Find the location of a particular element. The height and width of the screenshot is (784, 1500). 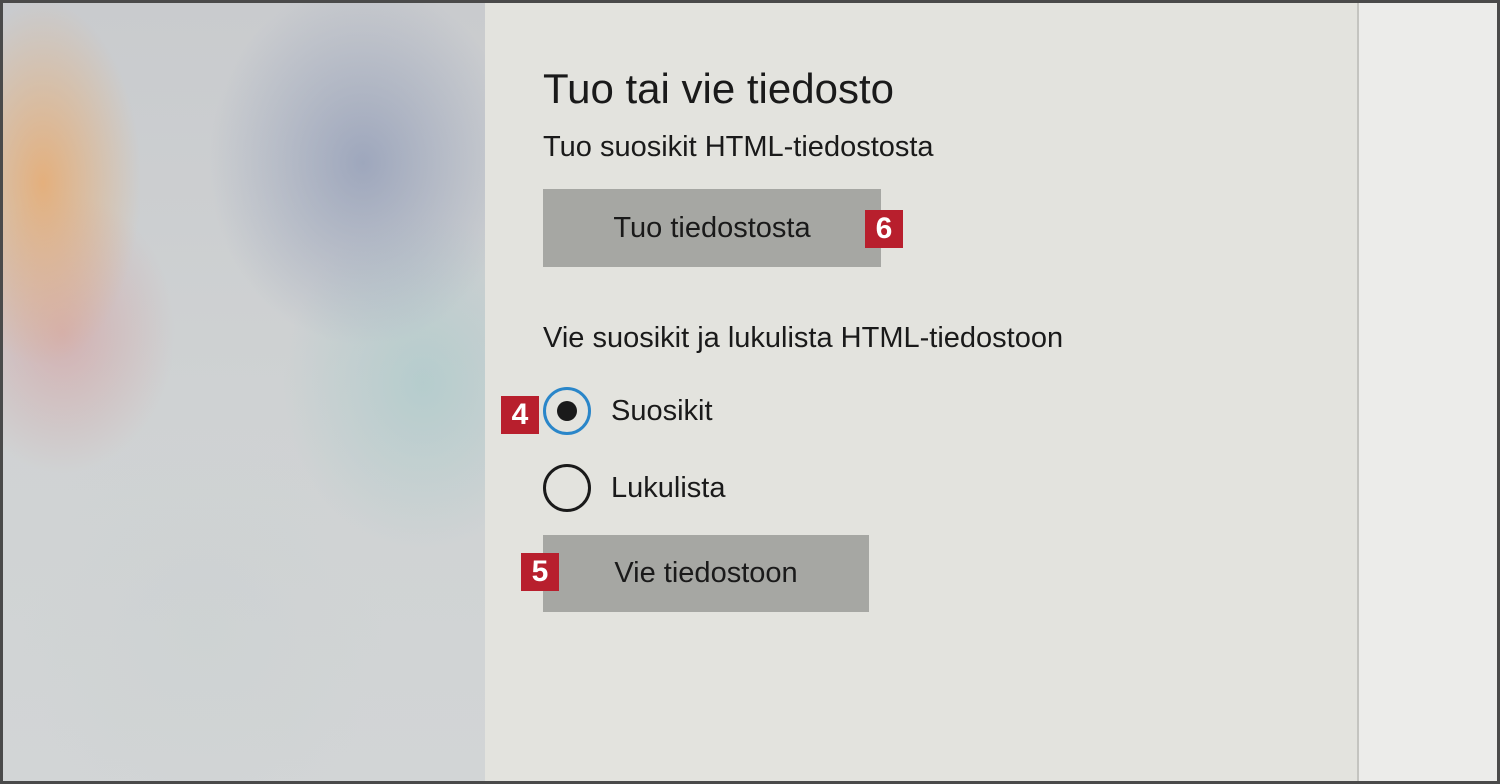

import-description: Tuo suosikit HTML-tiedostosta is located at coordinates (738, 147).